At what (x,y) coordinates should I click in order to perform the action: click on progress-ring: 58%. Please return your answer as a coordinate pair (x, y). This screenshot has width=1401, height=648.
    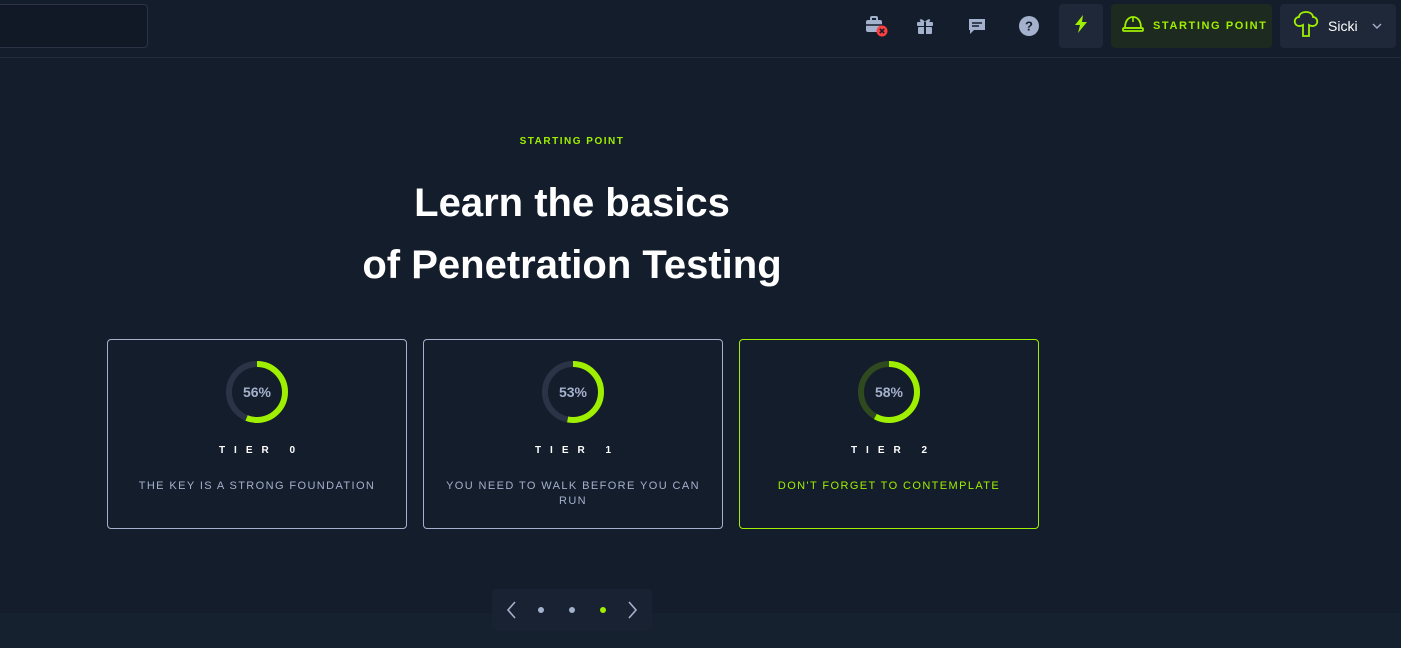
    Looking at the image, I should click on (889, 392).